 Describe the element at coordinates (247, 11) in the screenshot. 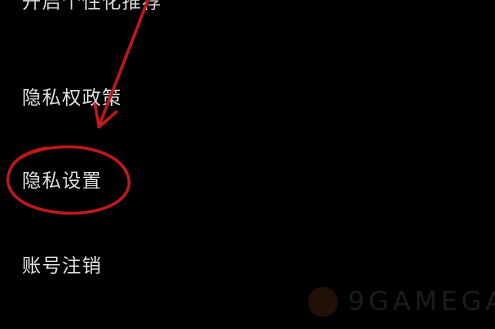

I see `personalized-recommendation-row: 开启个性化推荐` at that location.